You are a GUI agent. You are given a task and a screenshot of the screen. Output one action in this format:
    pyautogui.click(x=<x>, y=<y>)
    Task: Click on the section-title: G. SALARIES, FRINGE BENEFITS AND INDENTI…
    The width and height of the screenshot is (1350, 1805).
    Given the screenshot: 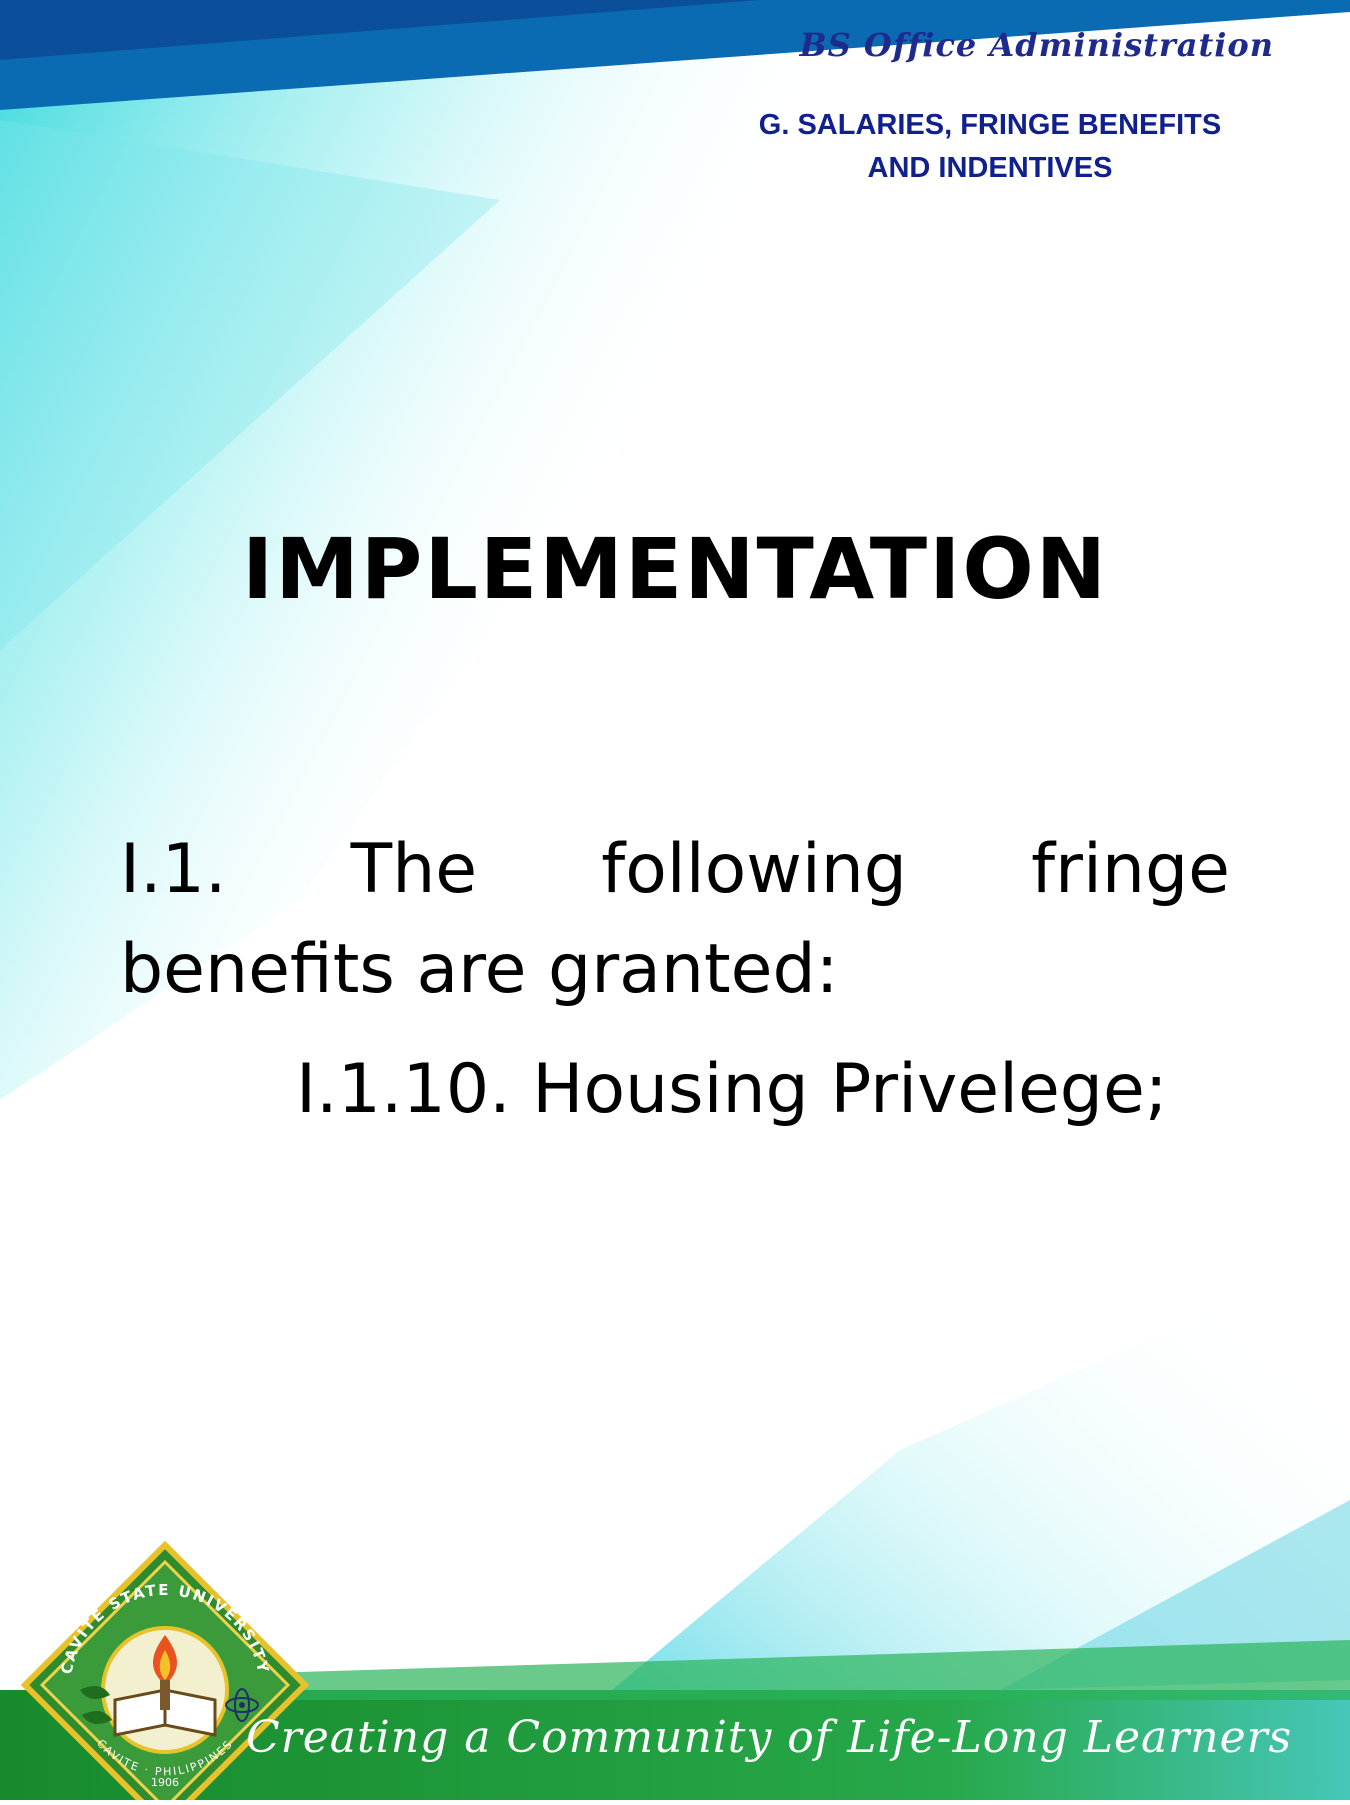 What is the action you would take?
    pyautogui.click(x=990, y=147)
    